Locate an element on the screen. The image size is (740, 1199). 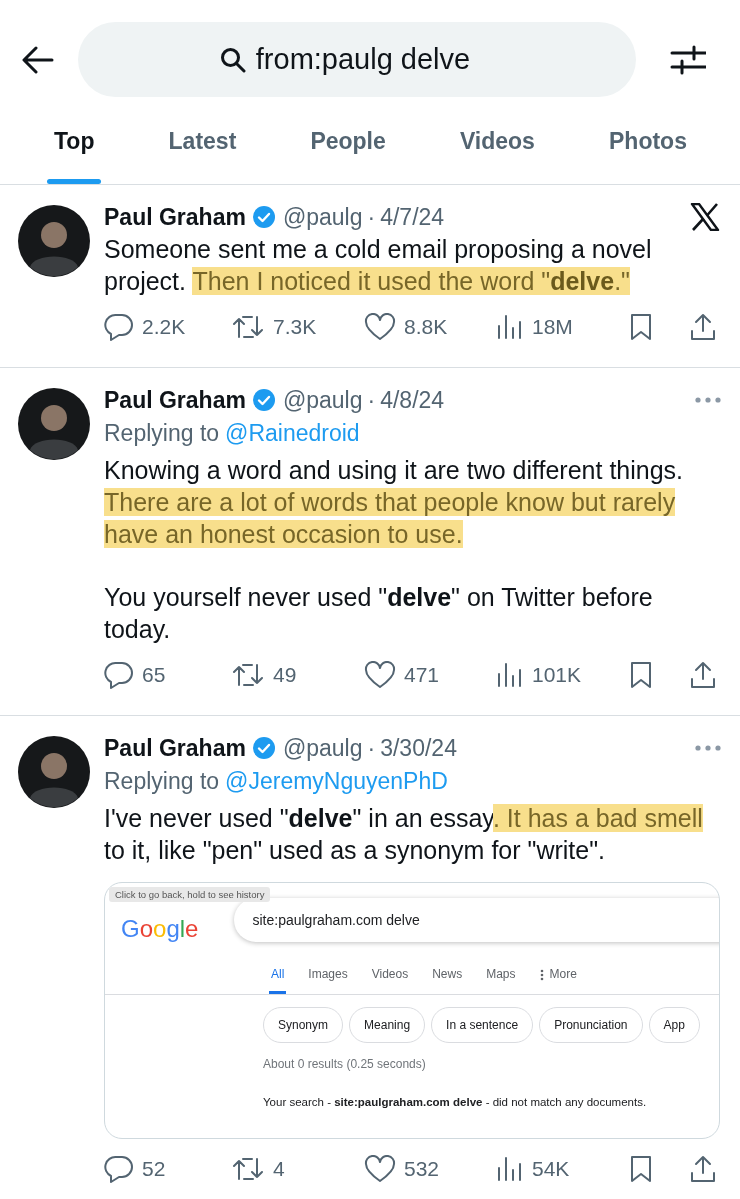
filter-icon is located at coordinates (688, 59).